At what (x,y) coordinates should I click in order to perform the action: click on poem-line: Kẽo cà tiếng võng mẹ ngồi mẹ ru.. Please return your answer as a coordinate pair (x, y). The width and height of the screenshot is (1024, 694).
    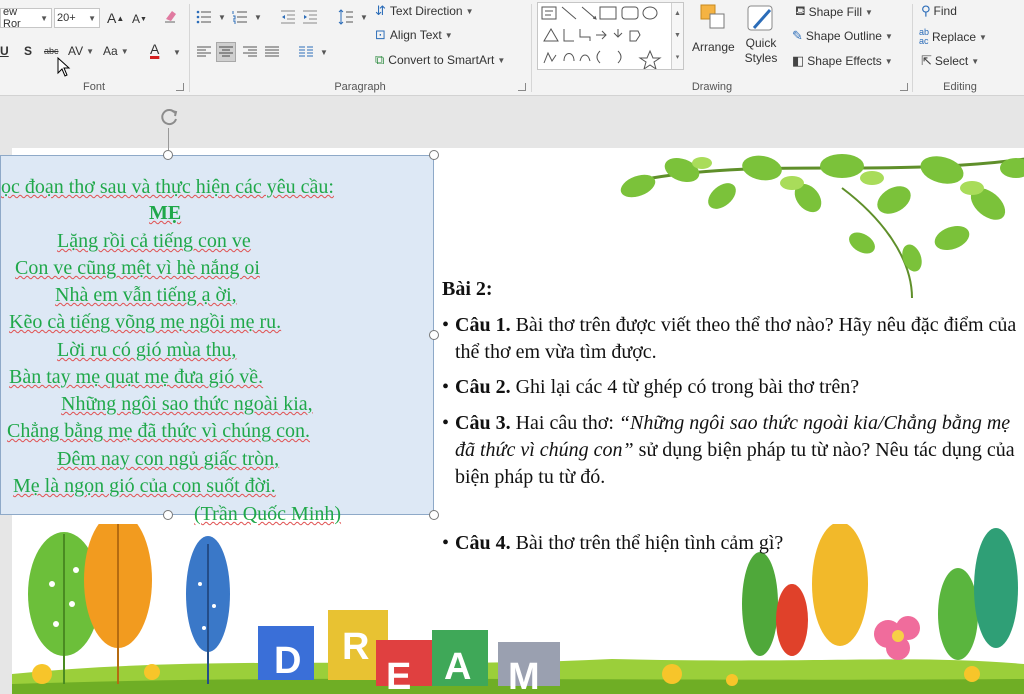
    Looking at the image, I should click on (145, 322).